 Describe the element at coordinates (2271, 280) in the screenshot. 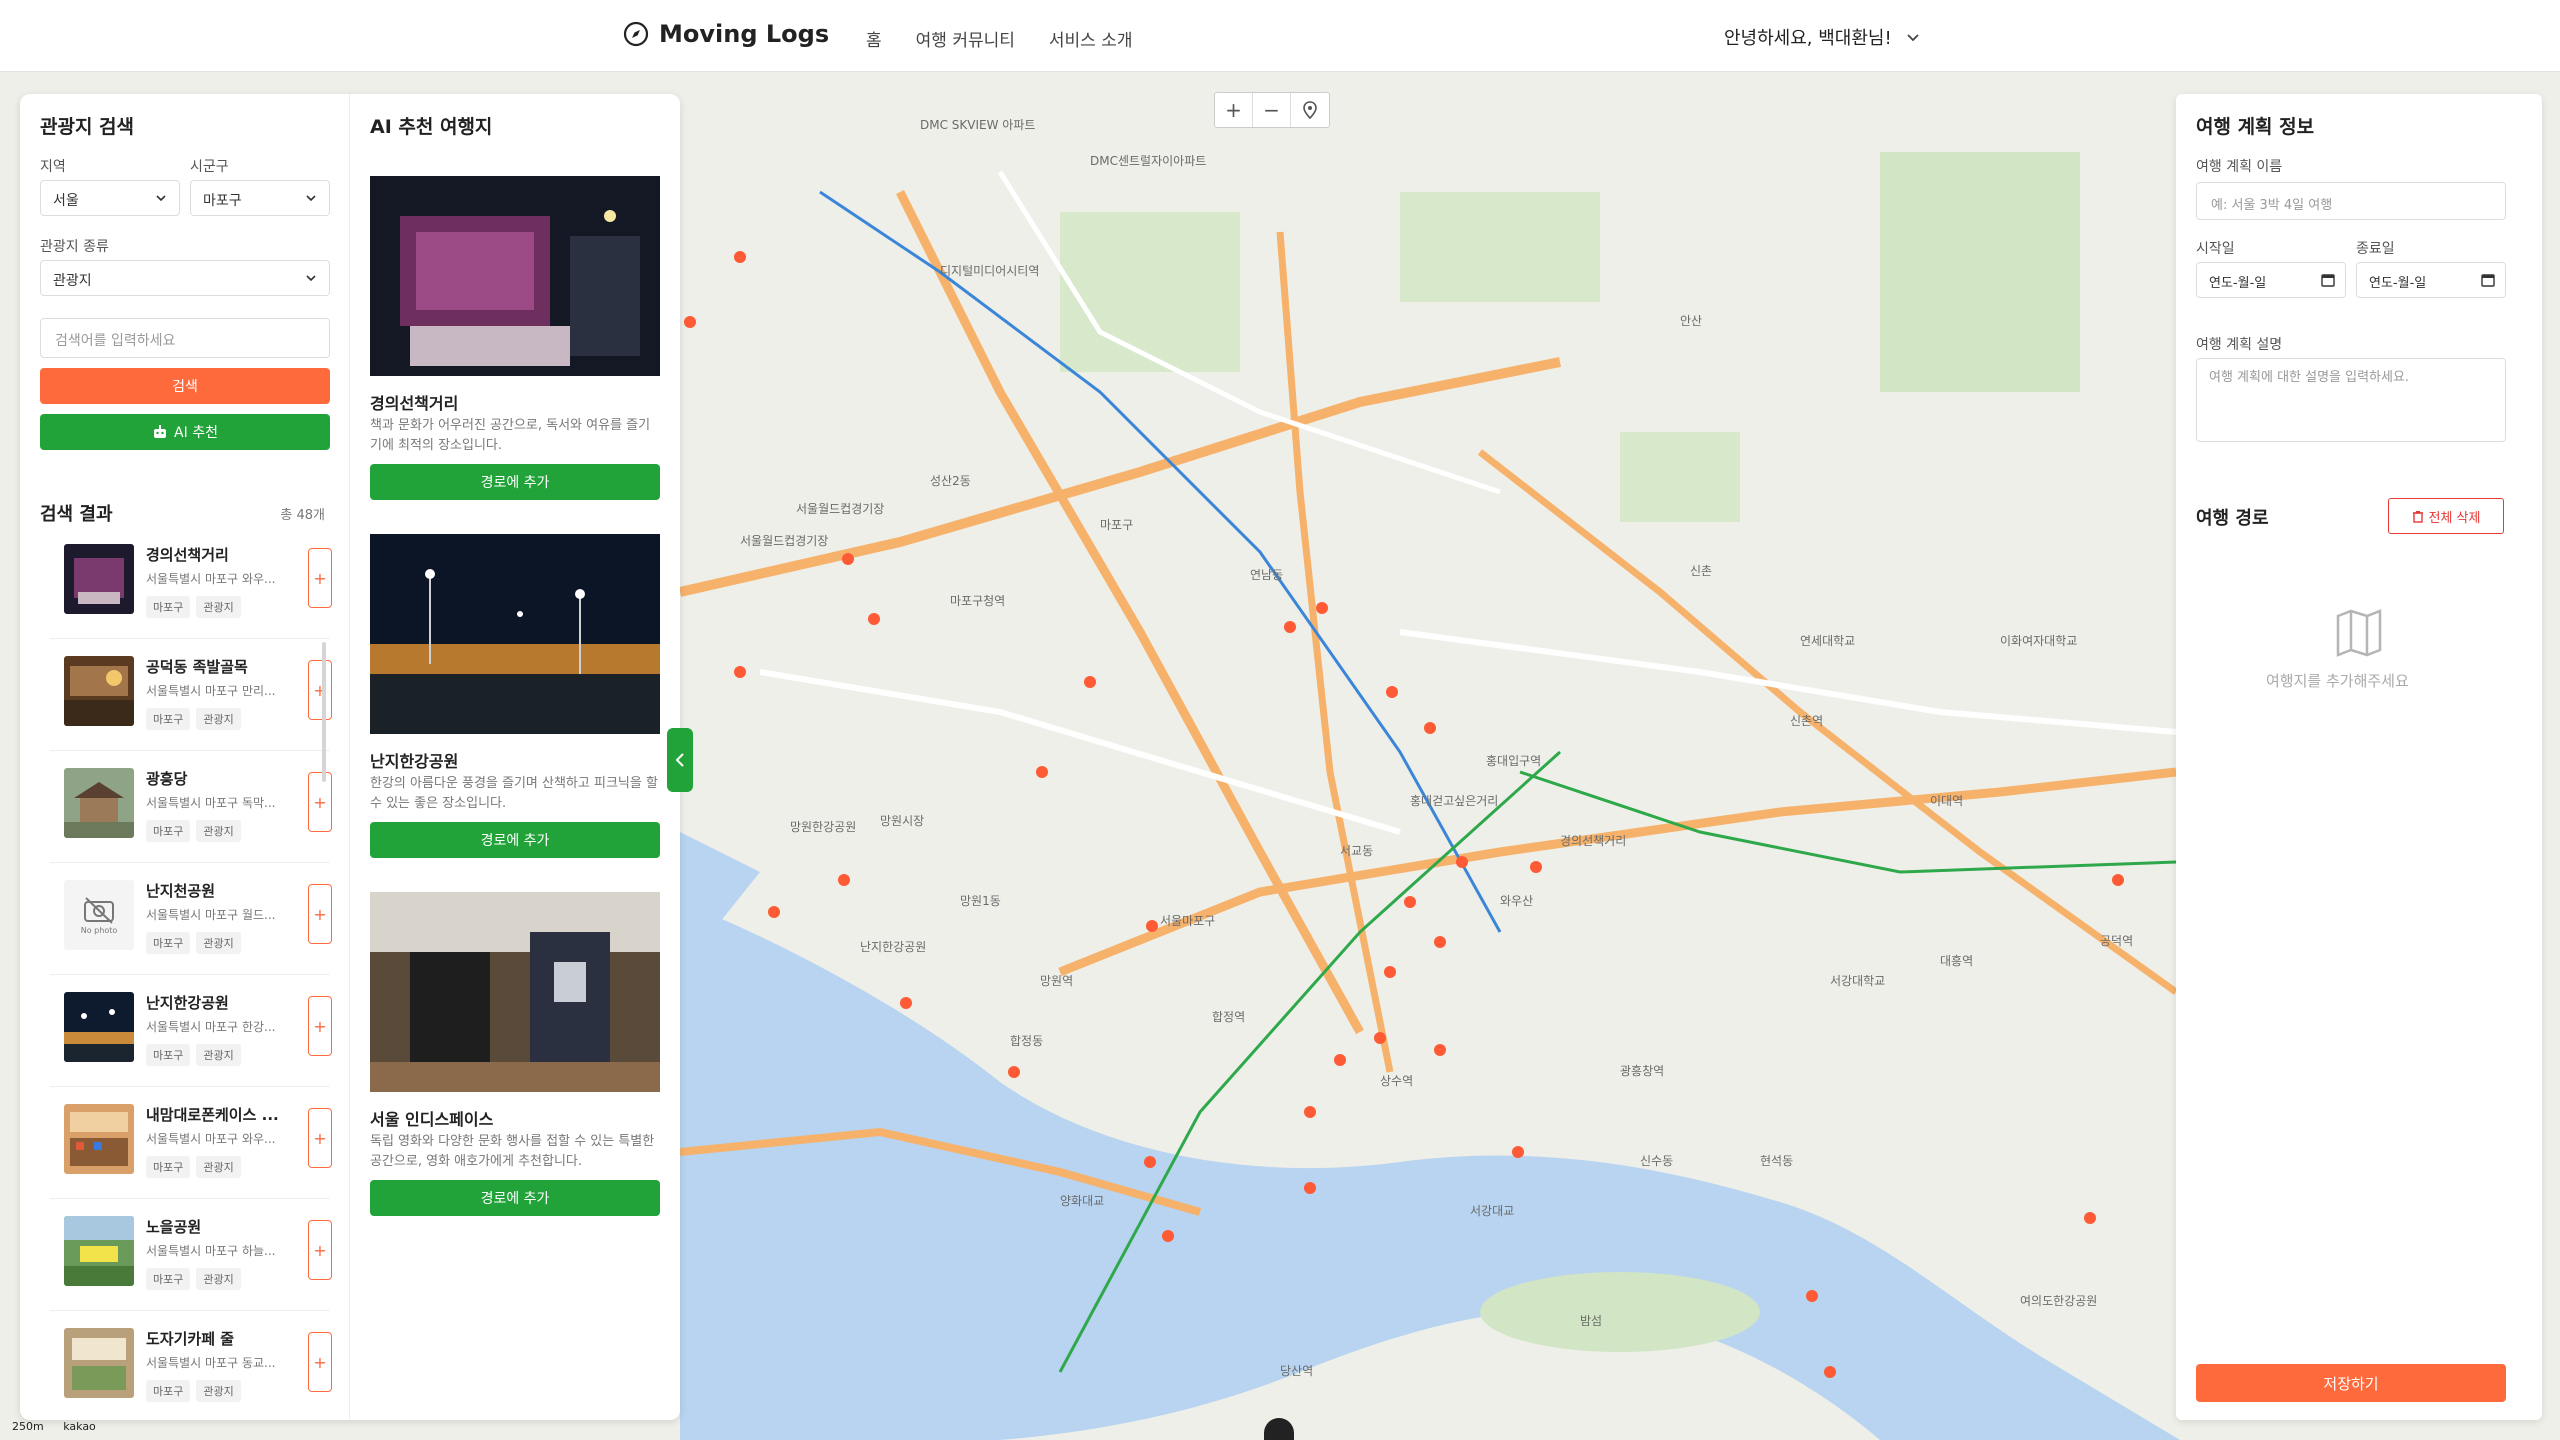

I see `start-date-input: 연도-월-일` at that location.